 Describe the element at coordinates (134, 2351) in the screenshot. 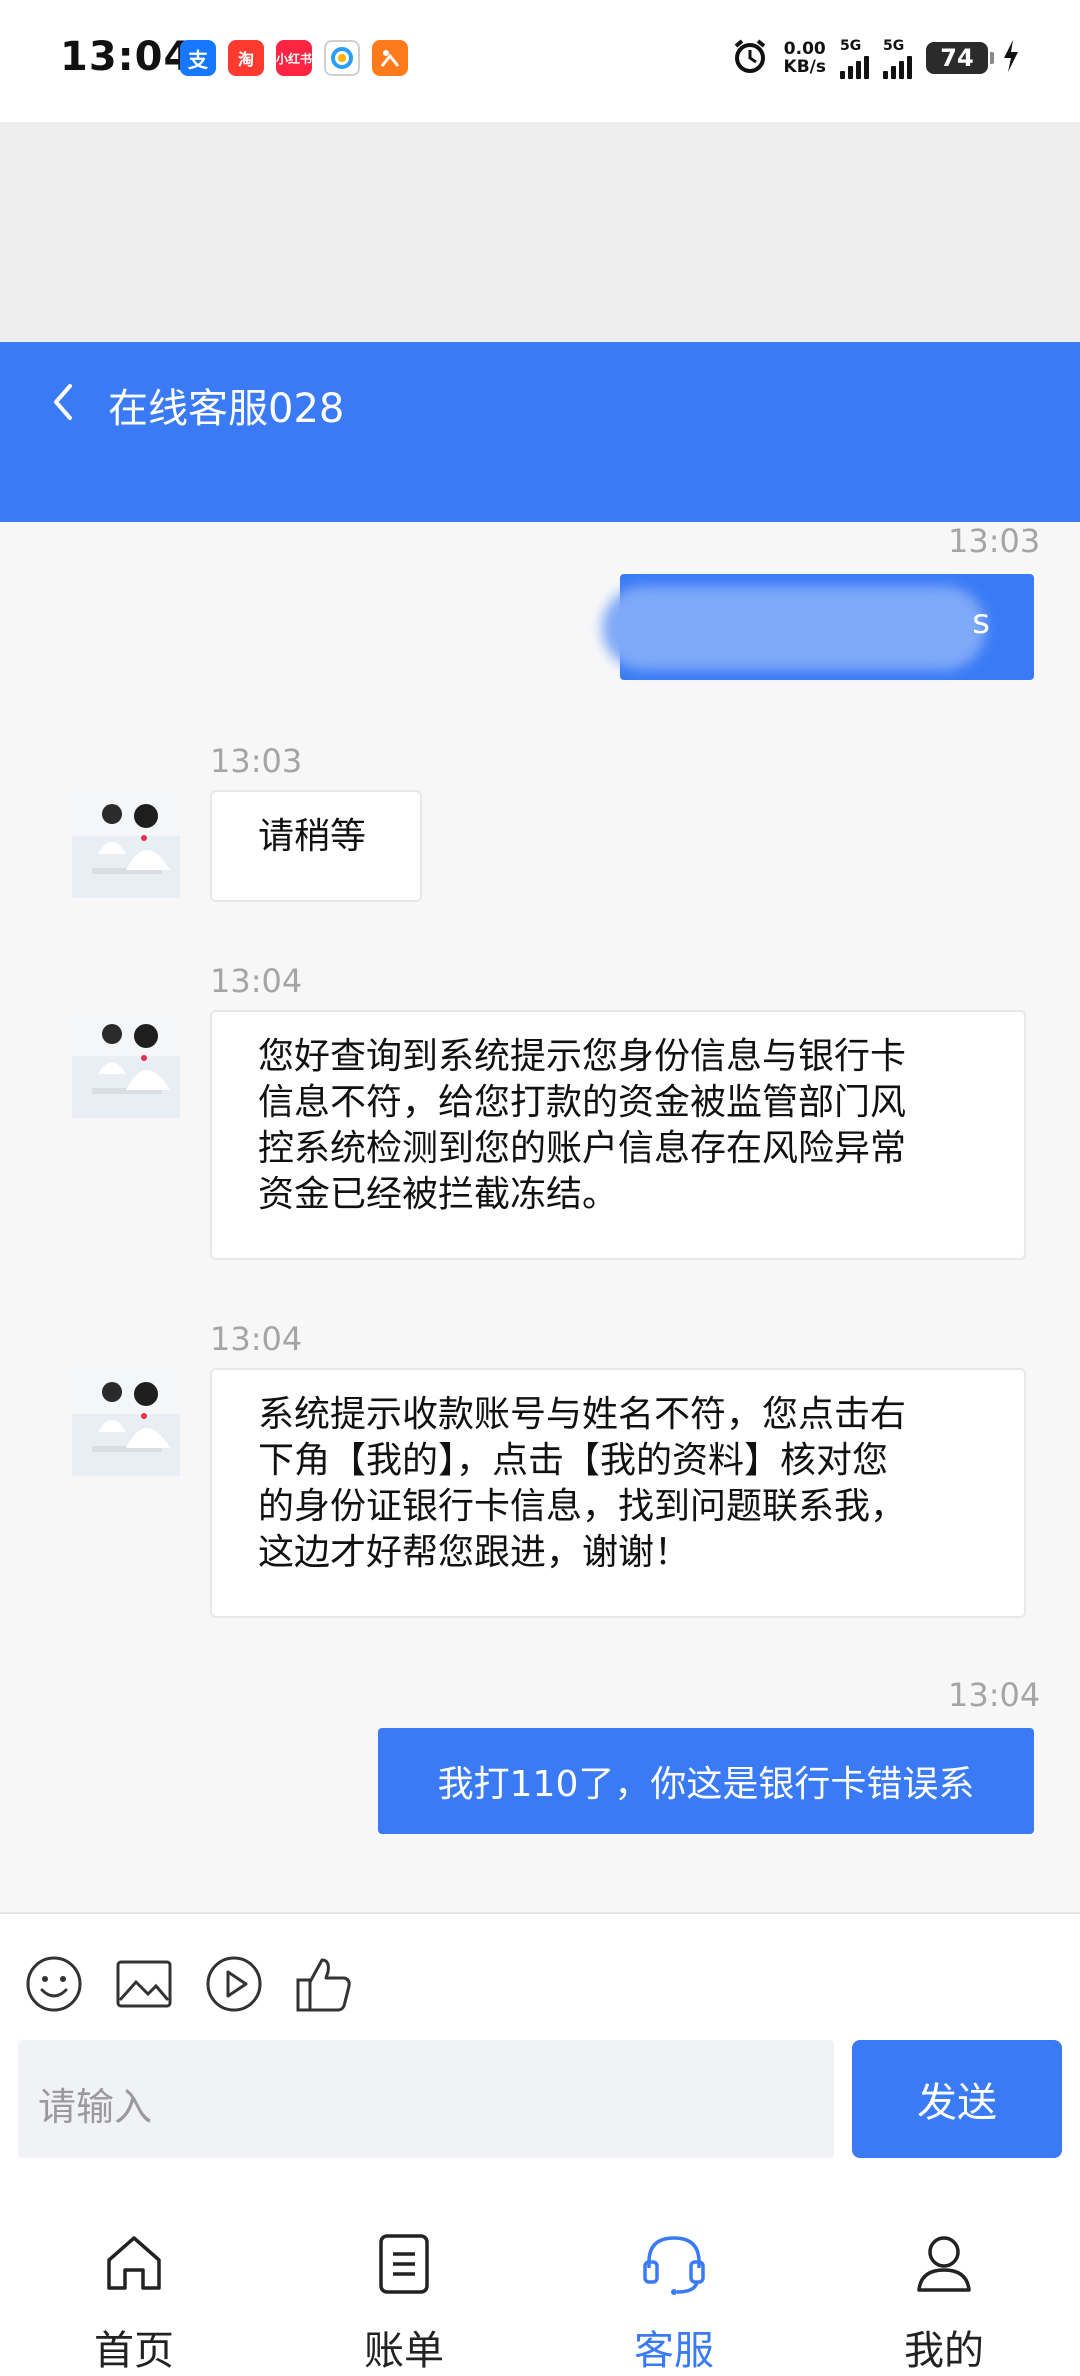

I see `nav-label: 首页` at that location.